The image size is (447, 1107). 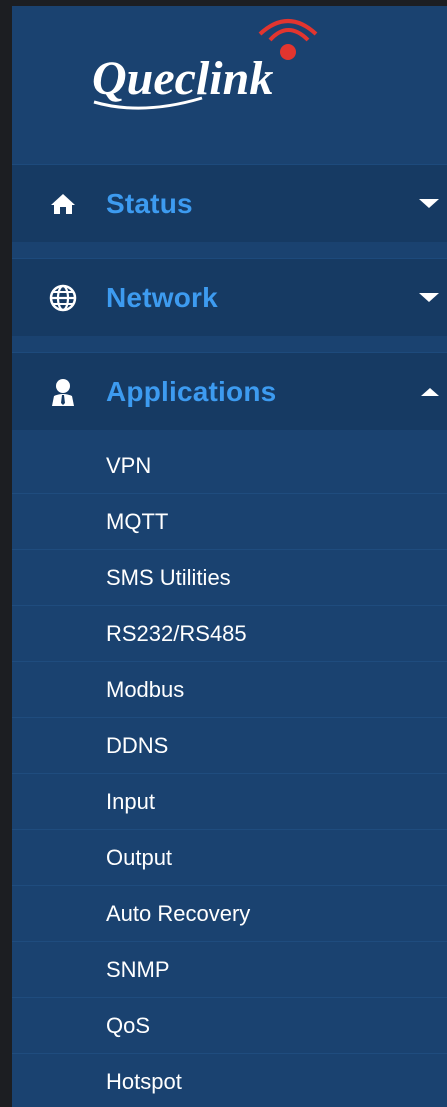 I want to click on user-icon, so click(x=63, y=392).